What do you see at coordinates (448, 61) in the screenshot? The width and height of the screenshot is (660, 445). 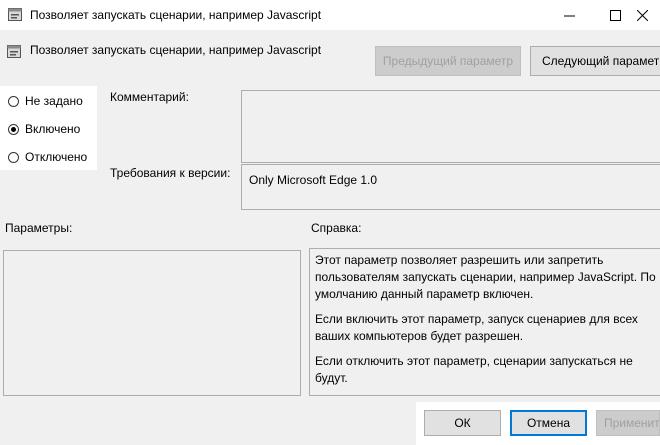 I see `previous-setting-button: Предыдущий параметр` at bounding box center [448, 61].